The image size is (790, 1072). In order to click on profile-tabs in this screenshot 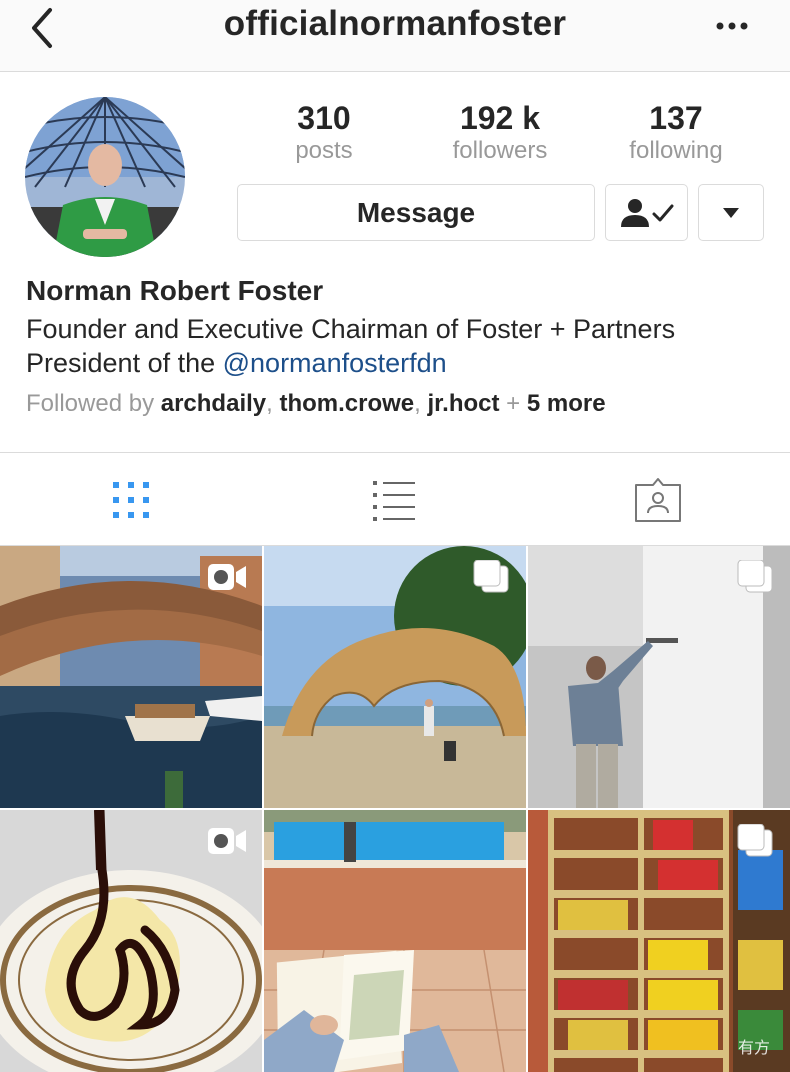, I will do `click(395, 499)`.